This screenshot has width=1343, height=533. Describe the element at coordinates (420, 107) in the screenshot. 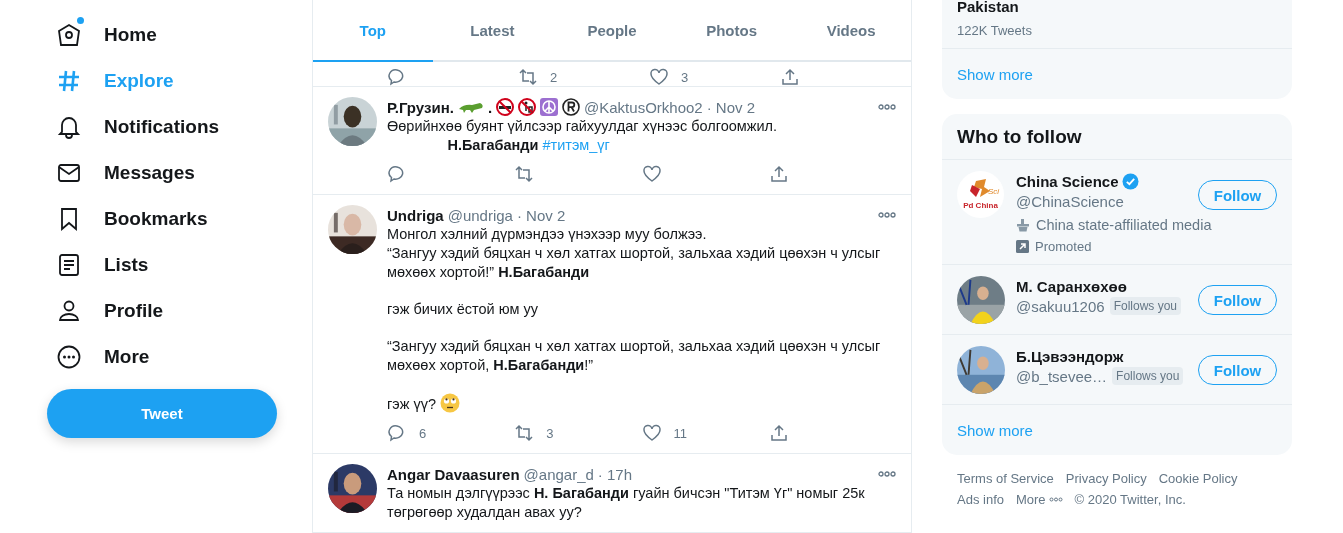

I see `author-name: Р.Грузин.` at that location.